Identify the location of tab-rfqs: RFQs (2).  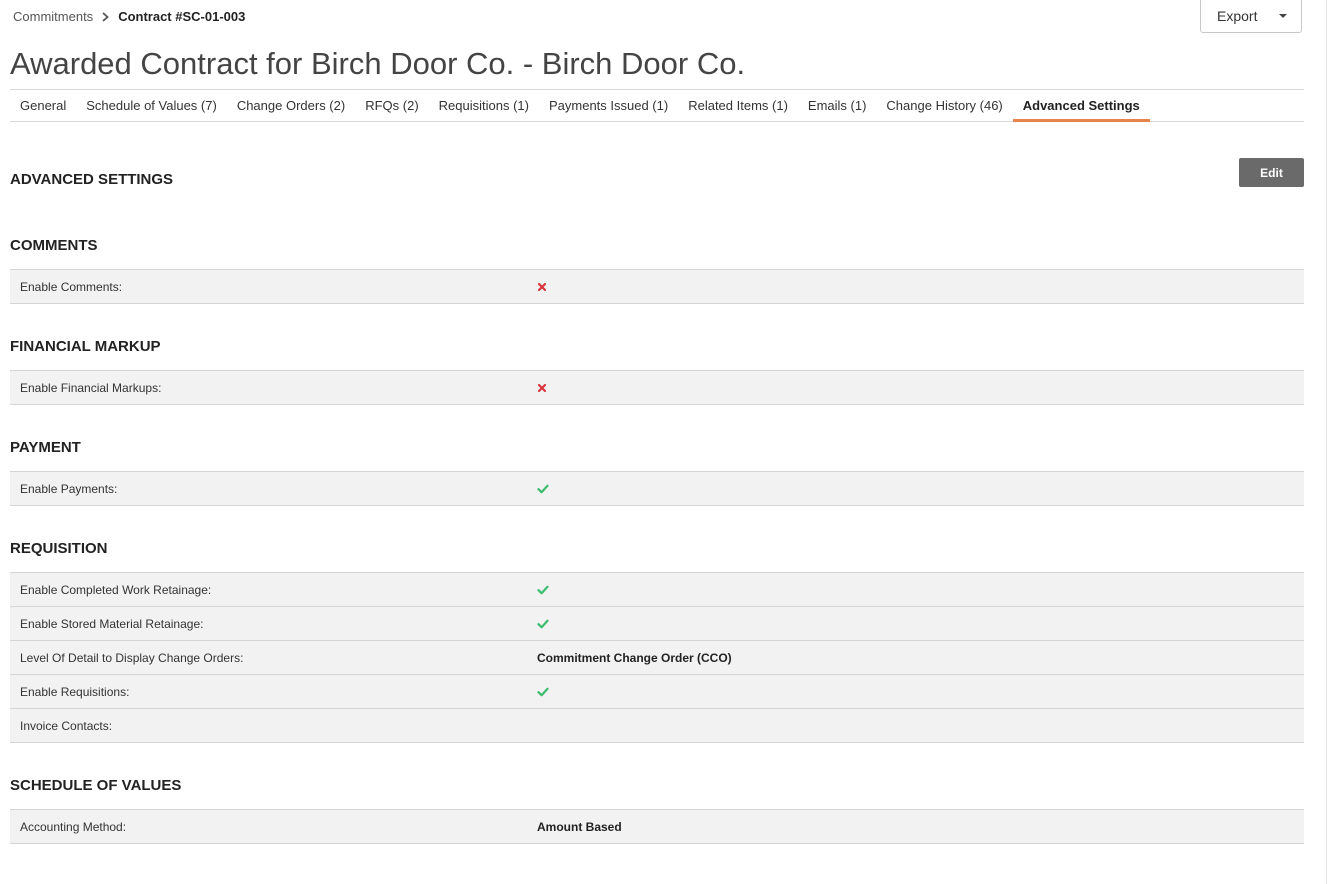
(391, 105).